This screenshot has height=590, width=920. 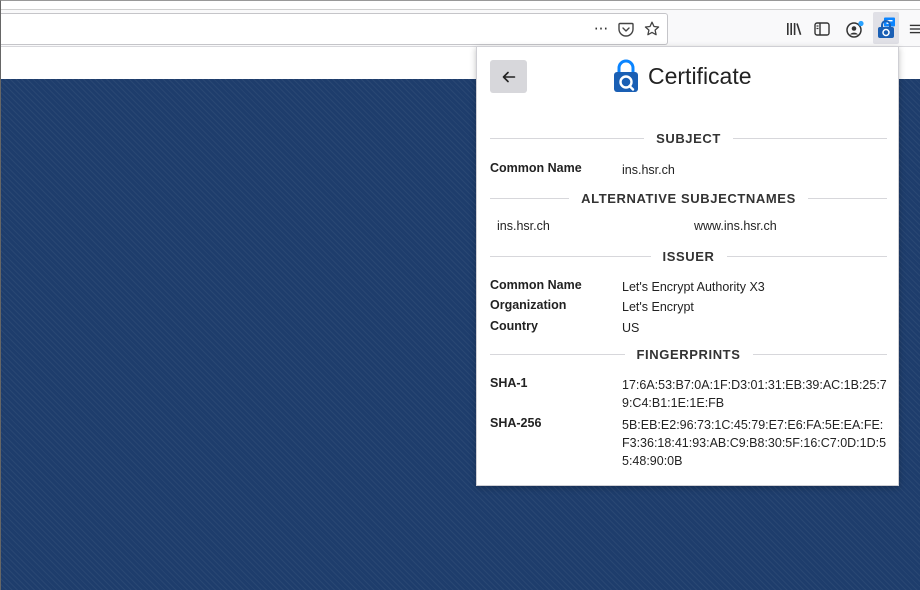 I want to click on star-icon, so click(x=652, y=28).